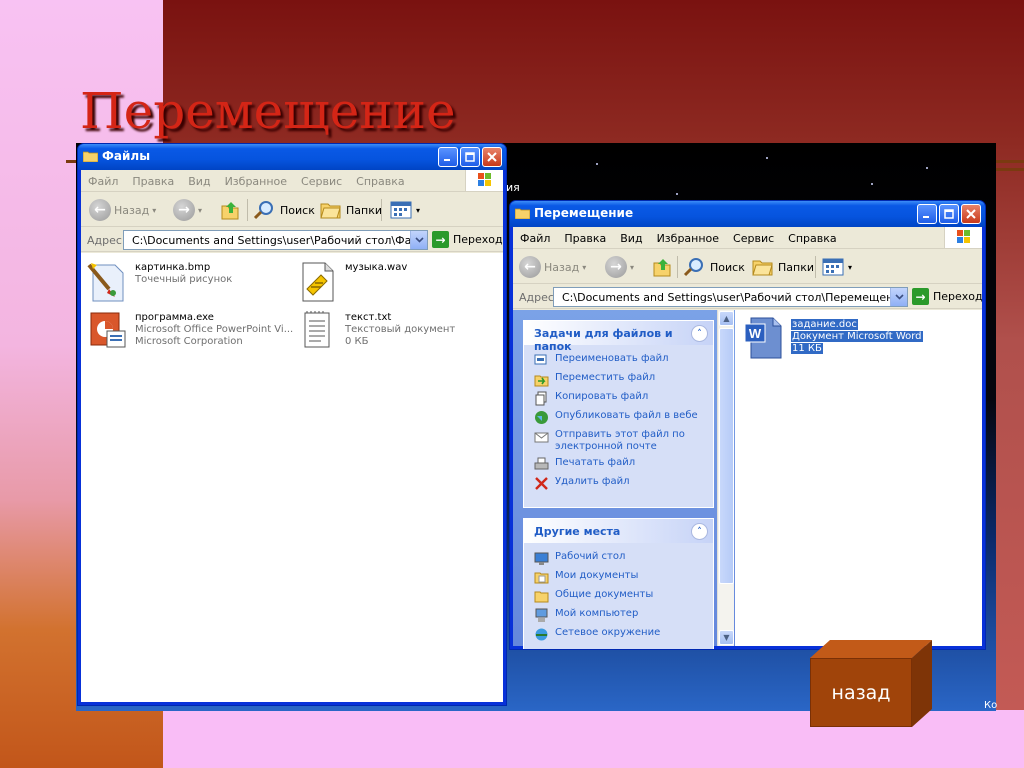 This screenshot has width=1024, height=768. Describe the element at coordinates (562, 267) in the screenshot. I see `back-label: Назад` at that location.